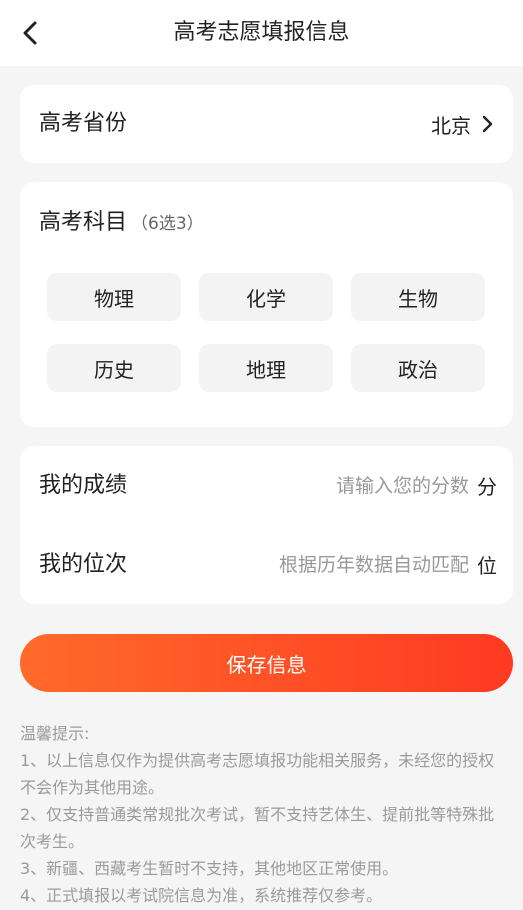 This screenshot has height=910, width=523. What do you see at coordinates (266, 368) in the screenshot?
I see `subject-chip-geography: 地理` at bounding box center [266, 368].